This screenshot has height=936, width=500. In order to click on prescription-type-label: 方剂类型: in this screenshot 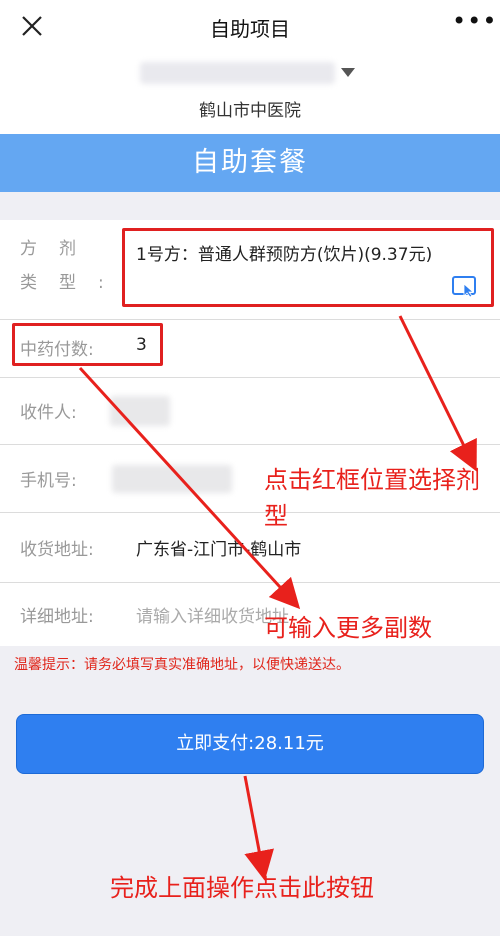, I will do `click(73, 266)`.